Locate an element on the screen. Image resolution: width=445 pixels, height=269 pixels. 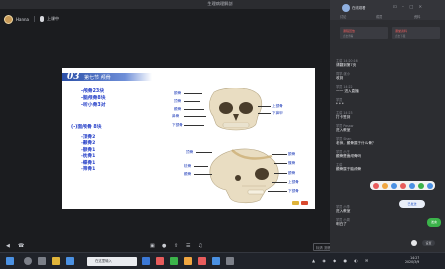
chat-message: 学员 14:22 一一 进入直播 is located at coordinates (347, 89).